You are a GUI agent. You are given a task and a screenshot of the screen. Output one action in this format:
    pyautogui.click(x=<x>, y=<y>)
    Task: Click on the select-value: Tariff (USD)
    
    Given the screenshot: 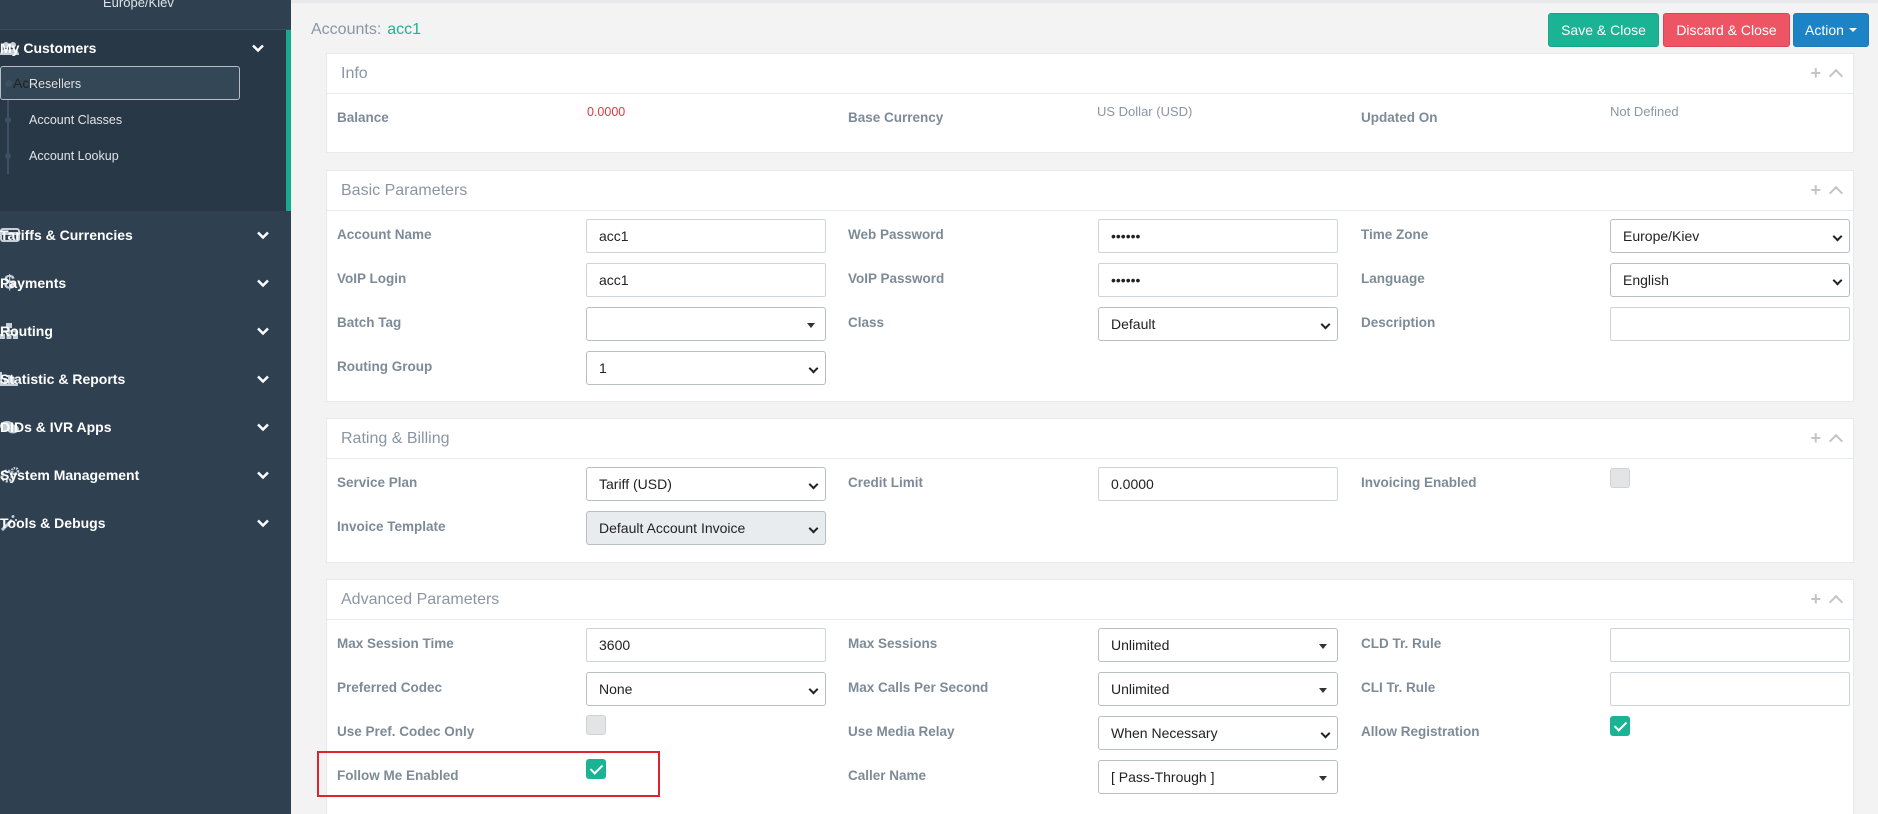 What is the action you would take?
    pyautogui.click(x=635, y=484)
    